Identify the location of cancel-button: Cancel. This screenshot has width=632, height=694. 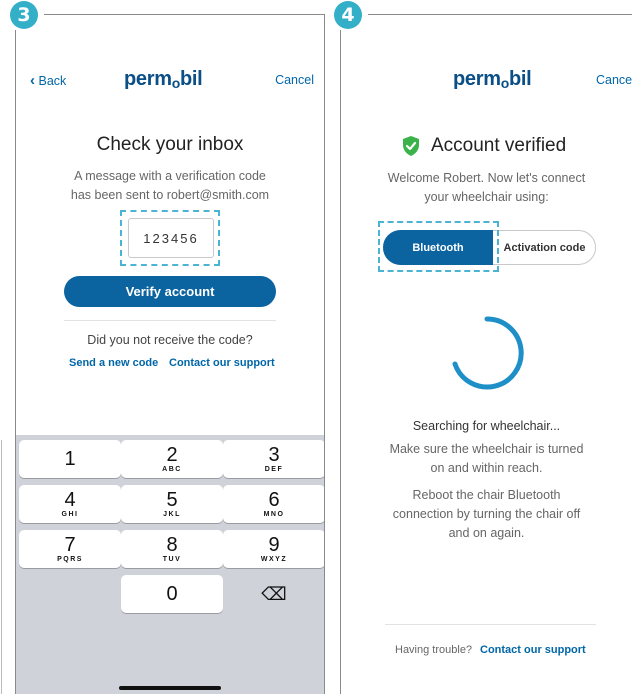
(294, 80).